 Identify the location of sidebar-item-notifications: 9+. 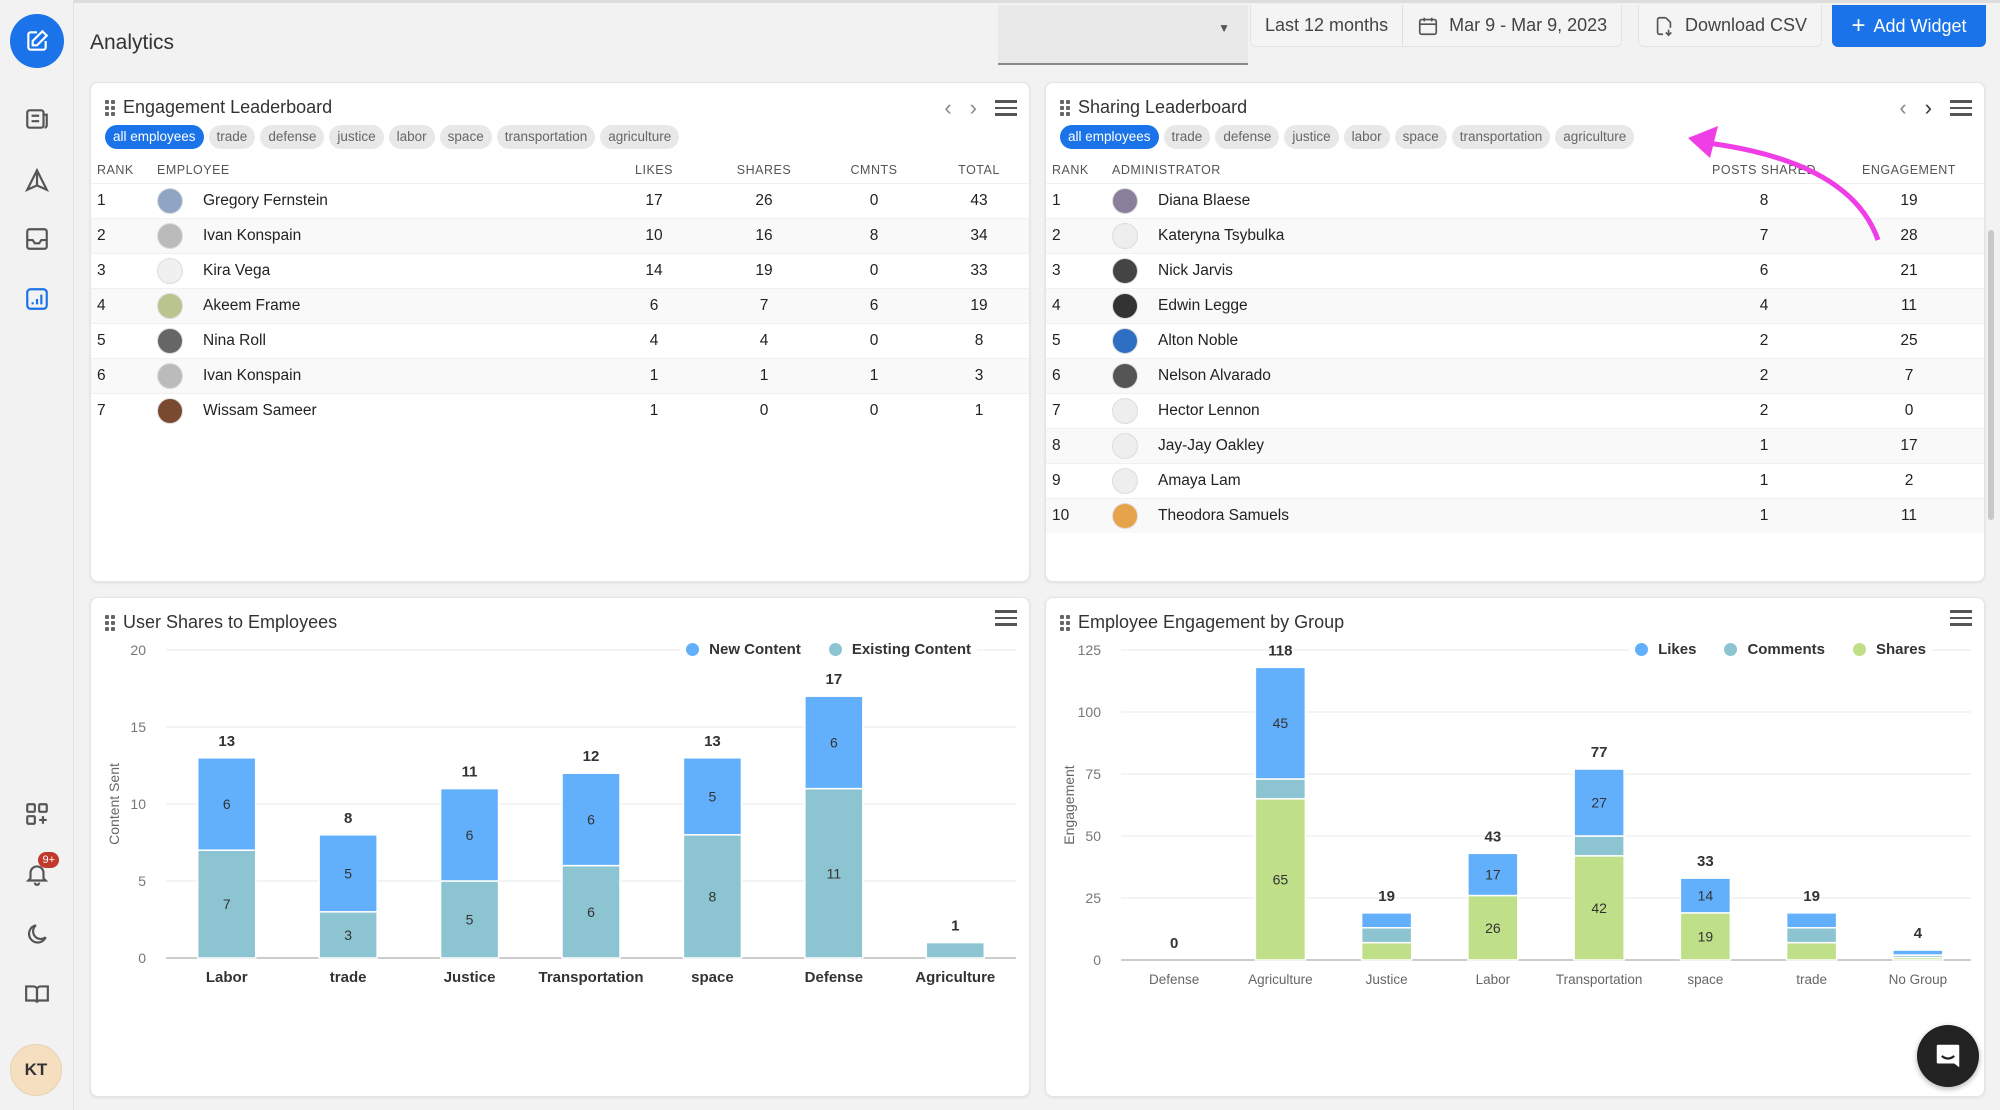
(37, 874).